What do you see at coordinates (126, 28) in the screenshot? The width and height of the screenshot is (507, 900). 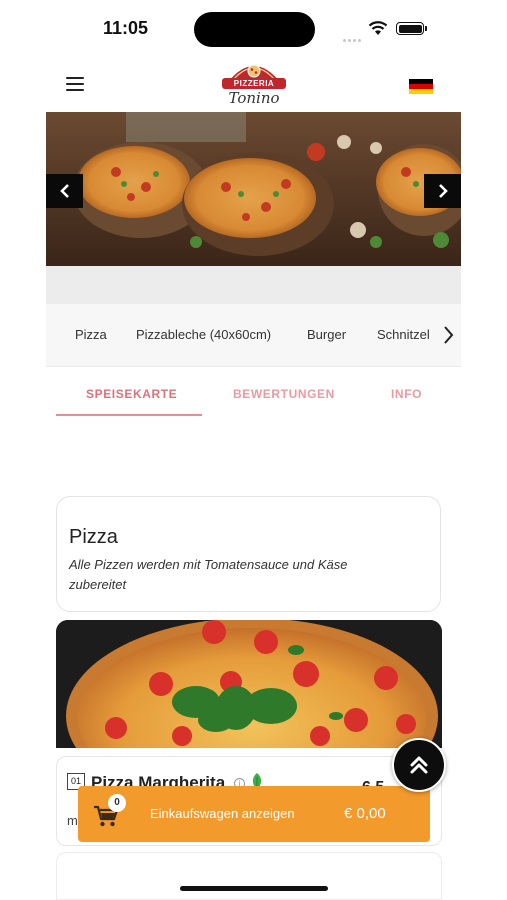 I see `status-time: 11:05` at bounding box center [126, 28].